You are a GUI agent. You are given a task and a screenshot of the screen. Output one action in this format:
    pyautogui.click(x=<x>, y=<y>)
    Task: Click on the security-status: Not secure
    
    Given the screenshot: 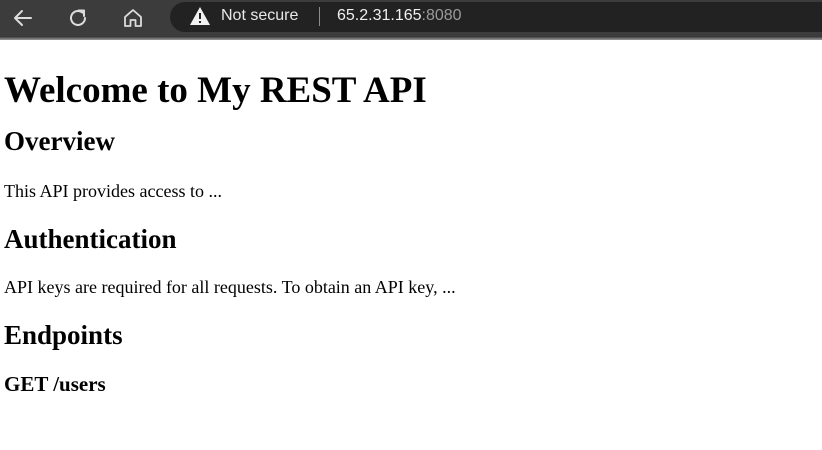 What is the action you would take?
    pyautogui.click(x=259, y=16)
    